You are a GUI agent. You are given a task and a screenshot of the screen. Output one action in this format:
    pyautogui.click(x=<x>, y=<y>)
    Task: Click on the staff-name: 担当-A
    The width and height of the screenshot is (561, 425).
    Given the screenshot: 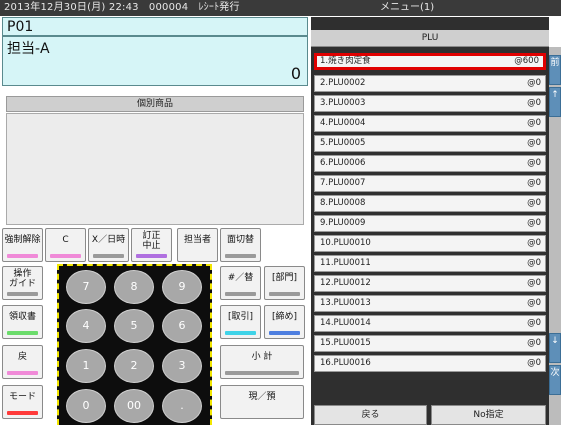 What is the action you would take?
    pyautogui.click(x=28, y=49)
    